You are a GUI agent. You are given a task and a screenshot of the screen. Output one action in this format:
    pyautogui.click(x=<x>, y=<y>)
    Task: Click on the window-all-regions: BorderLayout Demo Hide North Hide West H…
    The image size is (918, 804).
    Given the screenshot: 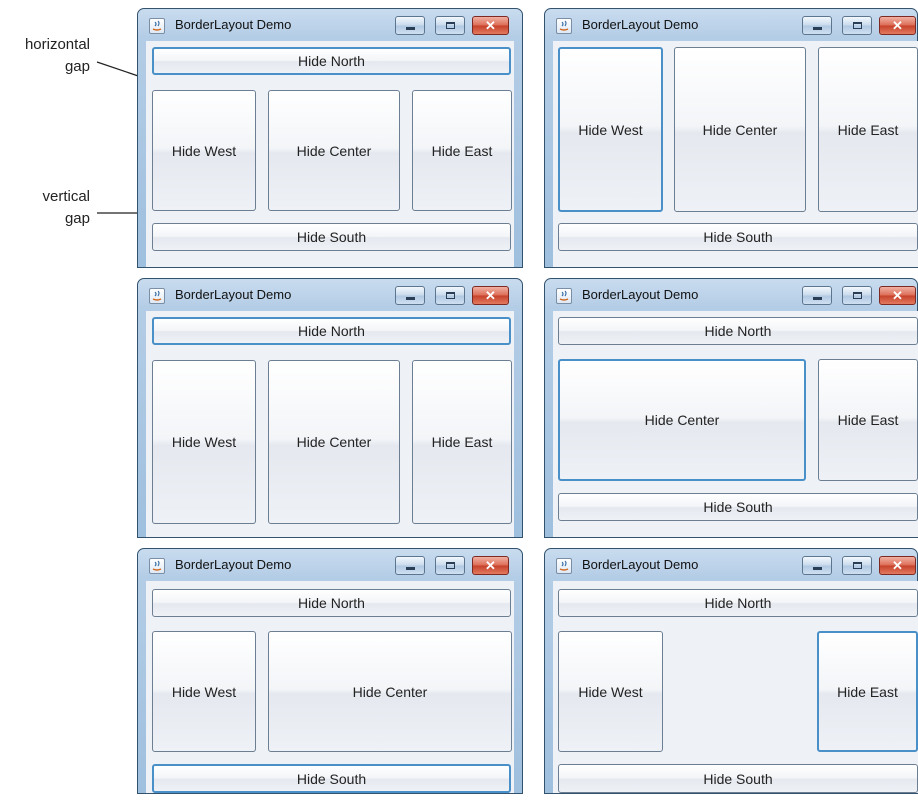 What is the action you would take?
    pyautogui.click(x=330, y=138)
    